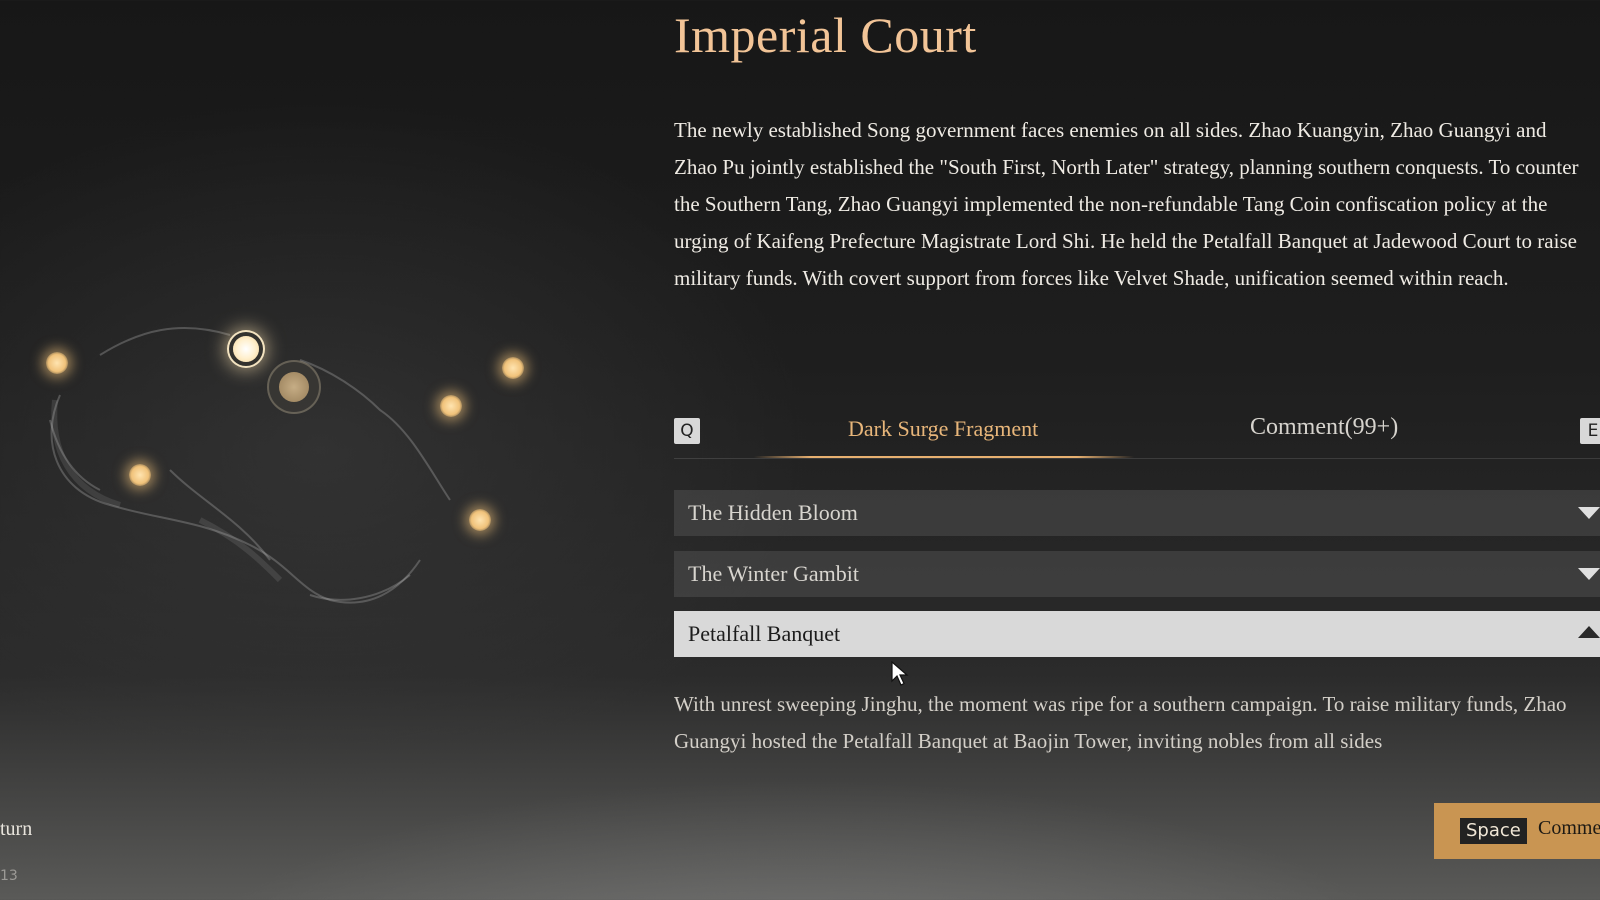  I want to click on mouse-cursor-icon, so click(900, 673).